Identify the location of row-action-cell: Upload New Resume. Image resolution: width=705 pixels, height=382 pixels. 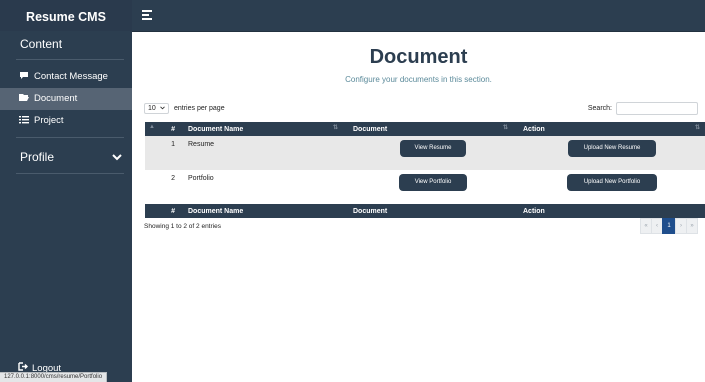
(609, 153).